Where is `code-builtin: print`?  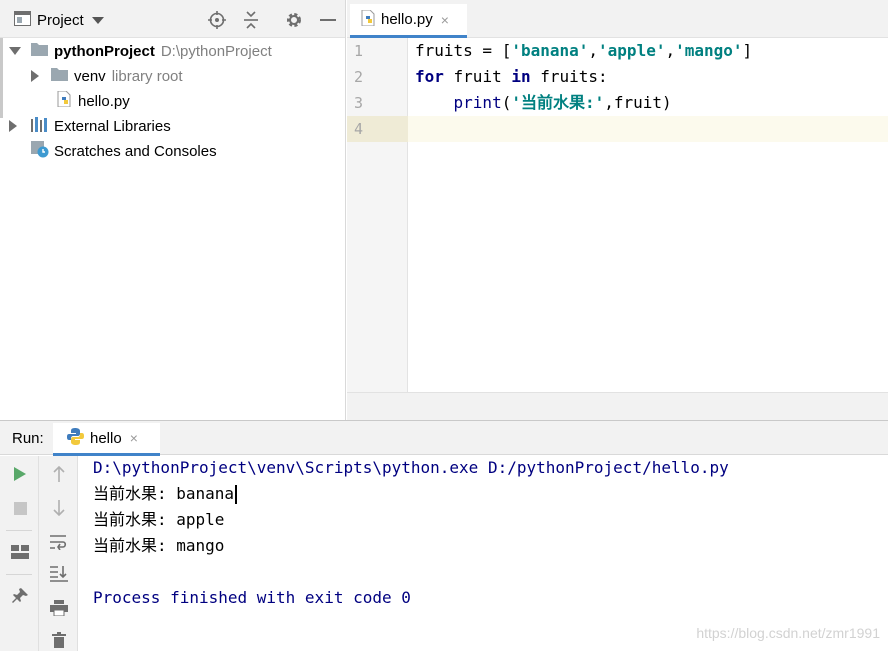
code-builtin: print is located at coordinates (477, 102).